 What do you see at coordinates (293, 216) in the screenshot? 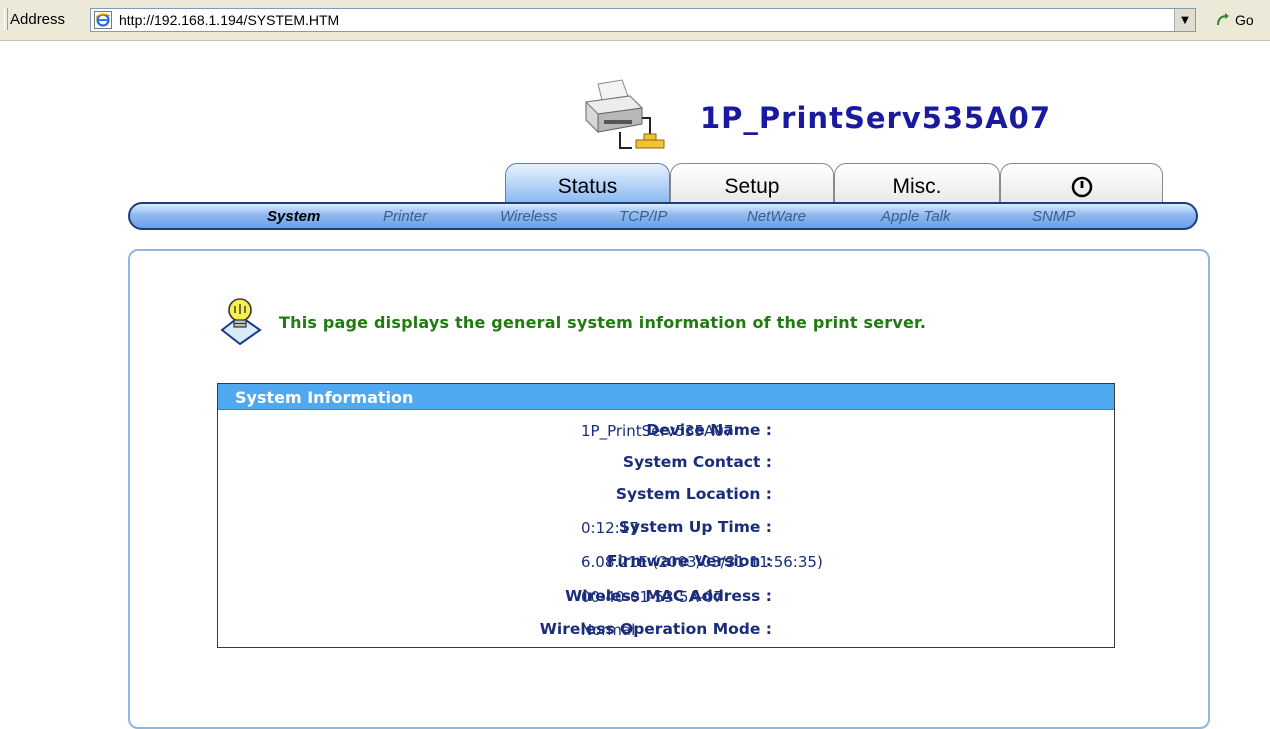
I see `subnav-system: System` at bounding box center [293, 216].